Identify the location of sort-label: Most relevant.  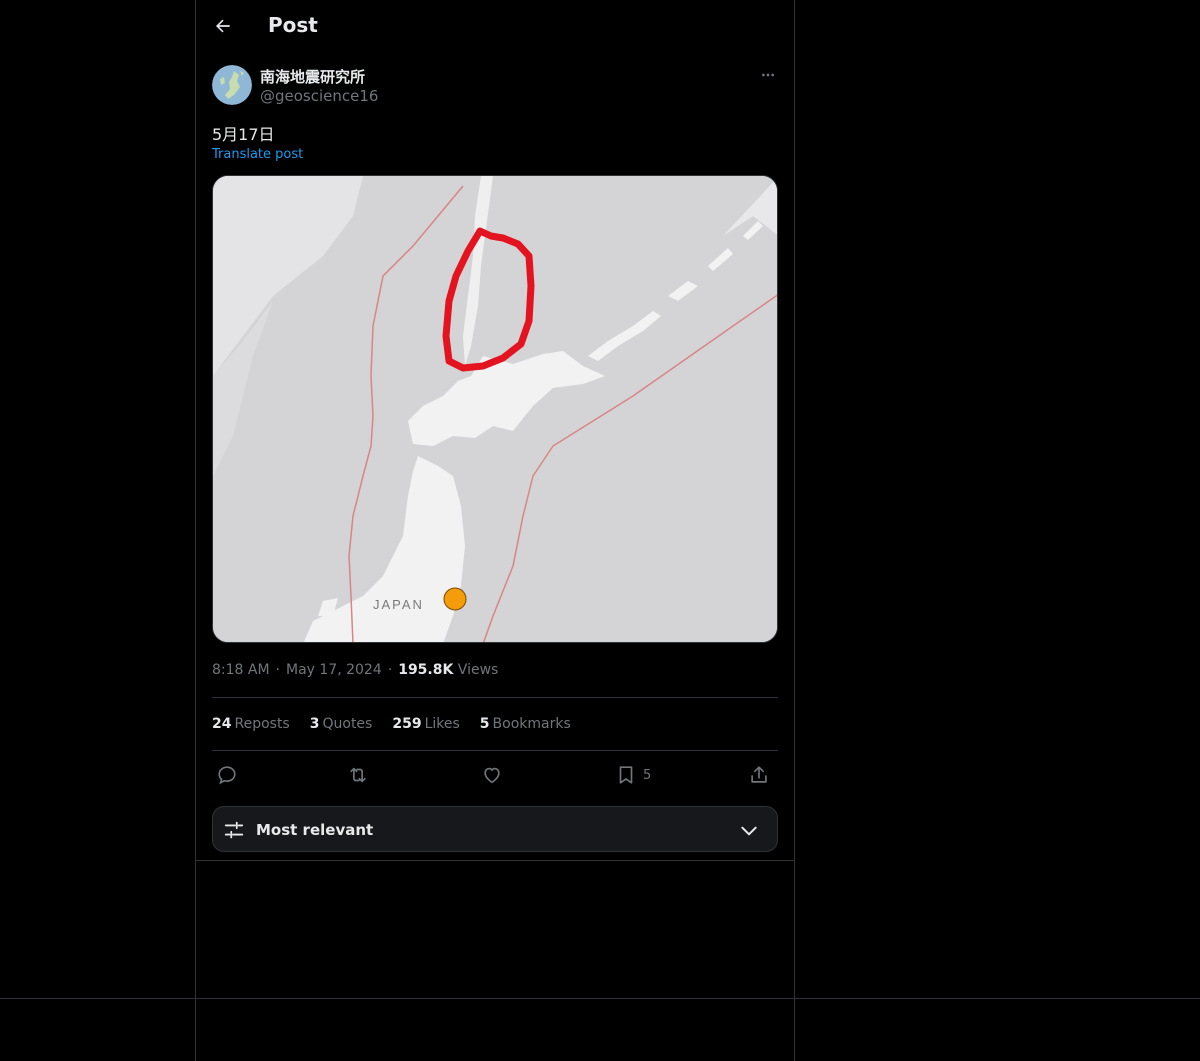
(315, 830).